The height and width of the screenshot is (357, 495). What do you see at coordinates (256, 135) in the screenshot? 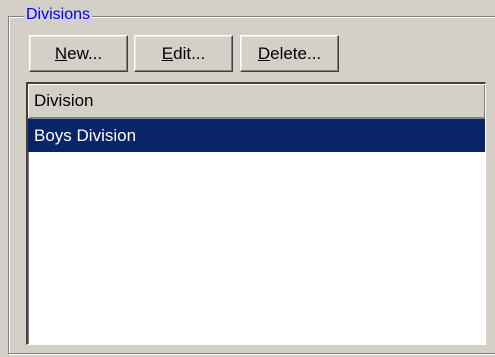
I see `list-item: Boys Division` at bounding box center [256, 135].